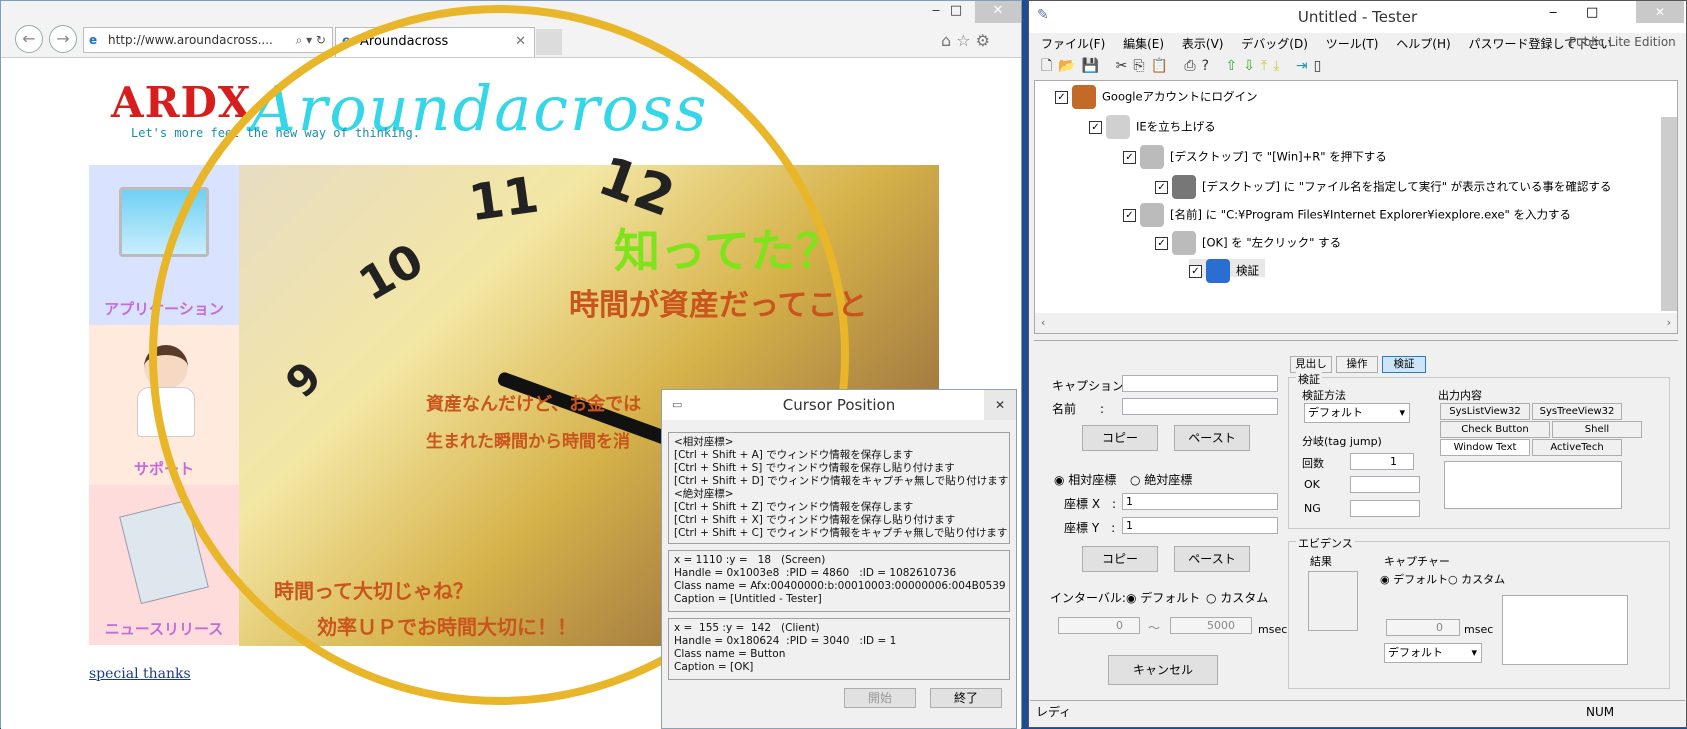 The height and width of the screenshot is (729, 1687). What do you see at coordinates (998, 12) in the screenshot?
I see `close-button: ✕` at bounding box center [998, 12].